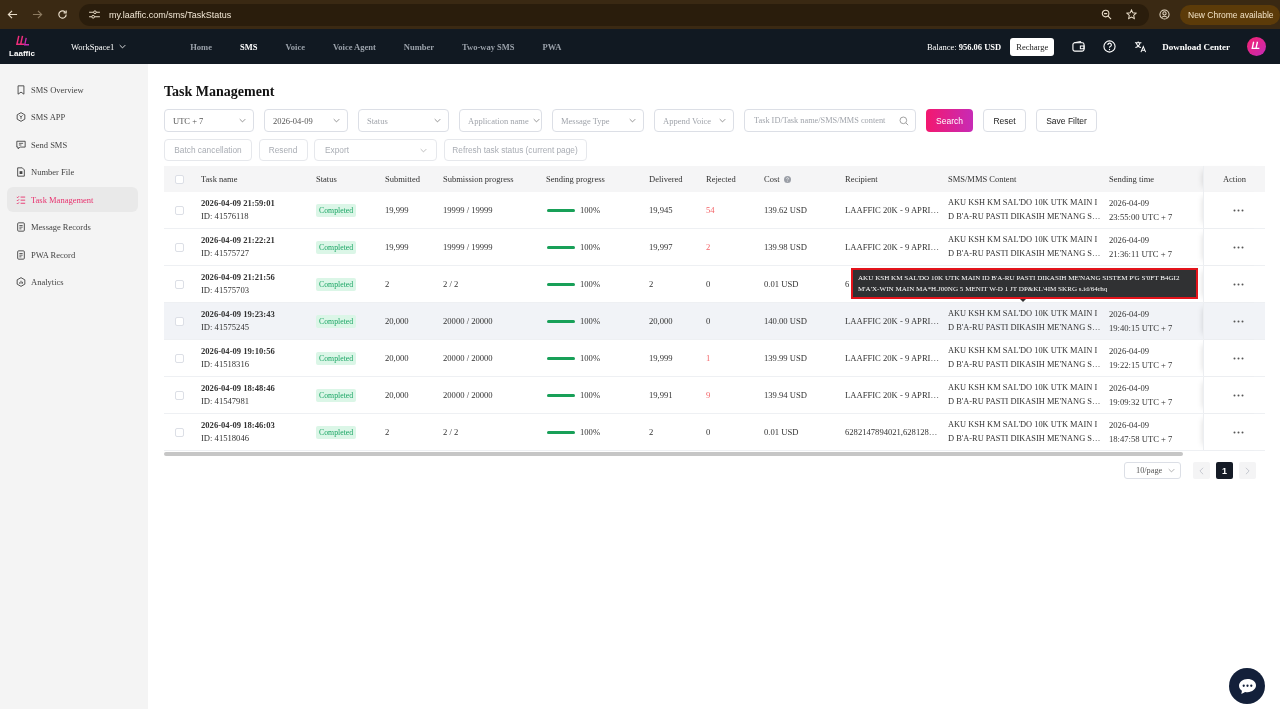 The height and width of the screenshot is (709, 1280). Describe the element at coordinates (673, 454) in the screenshot. I see `horizontal-scrollbar` at that location.